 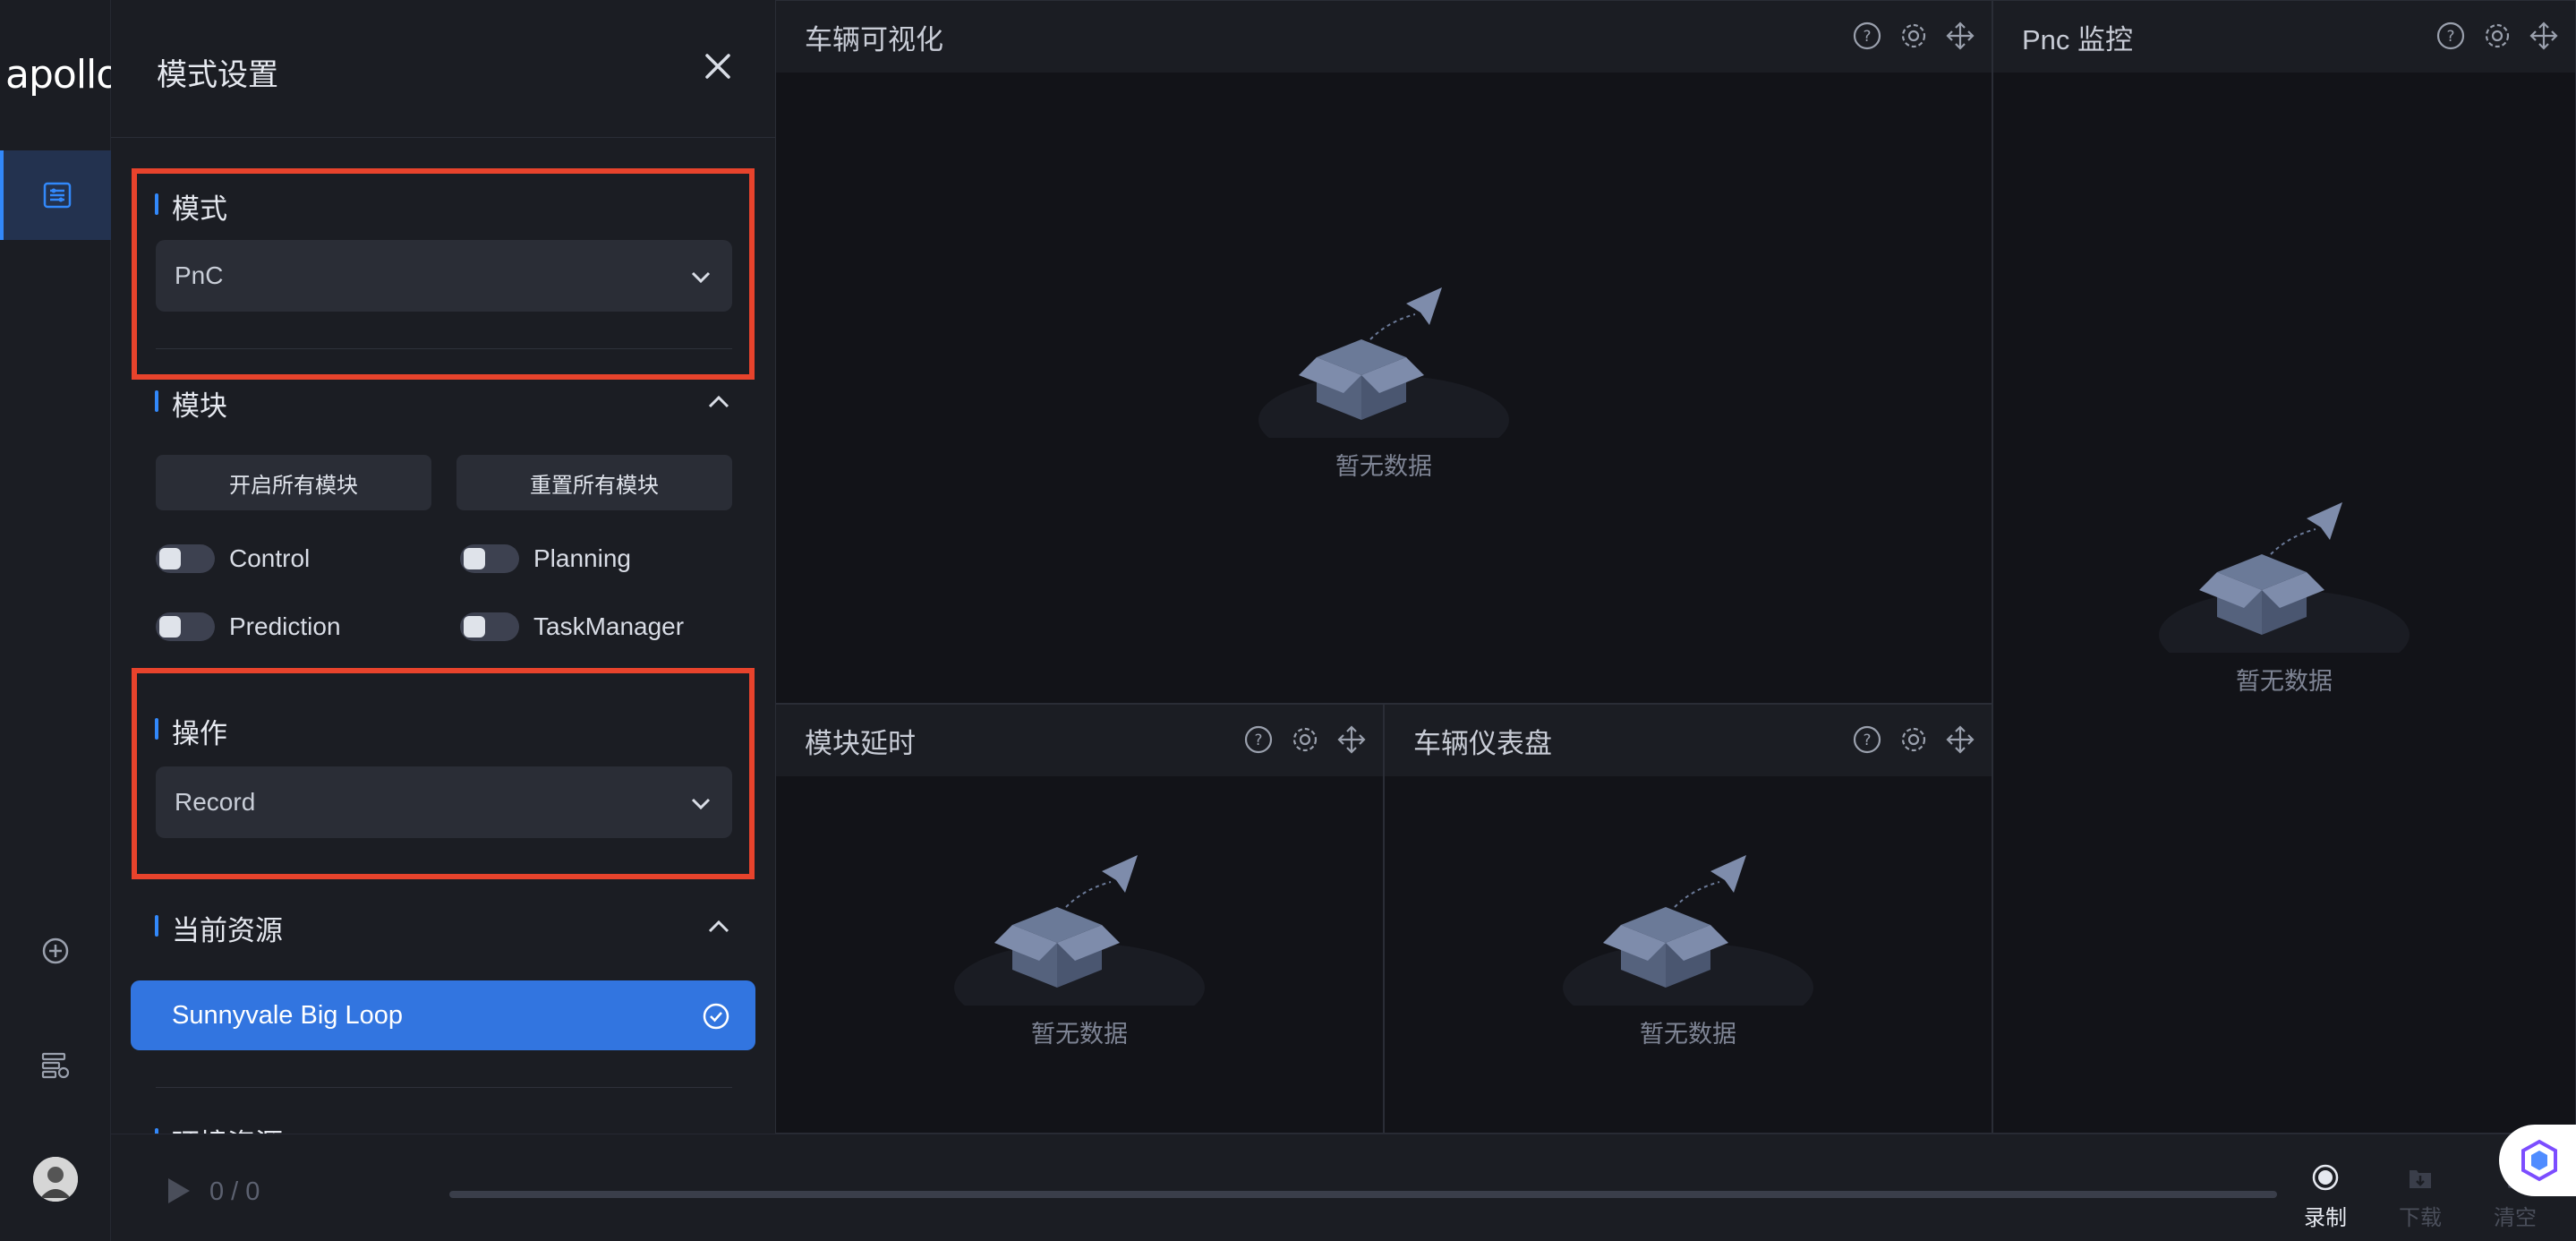 I want to click on record-button: 录制, so click(x=2325, y=1197).